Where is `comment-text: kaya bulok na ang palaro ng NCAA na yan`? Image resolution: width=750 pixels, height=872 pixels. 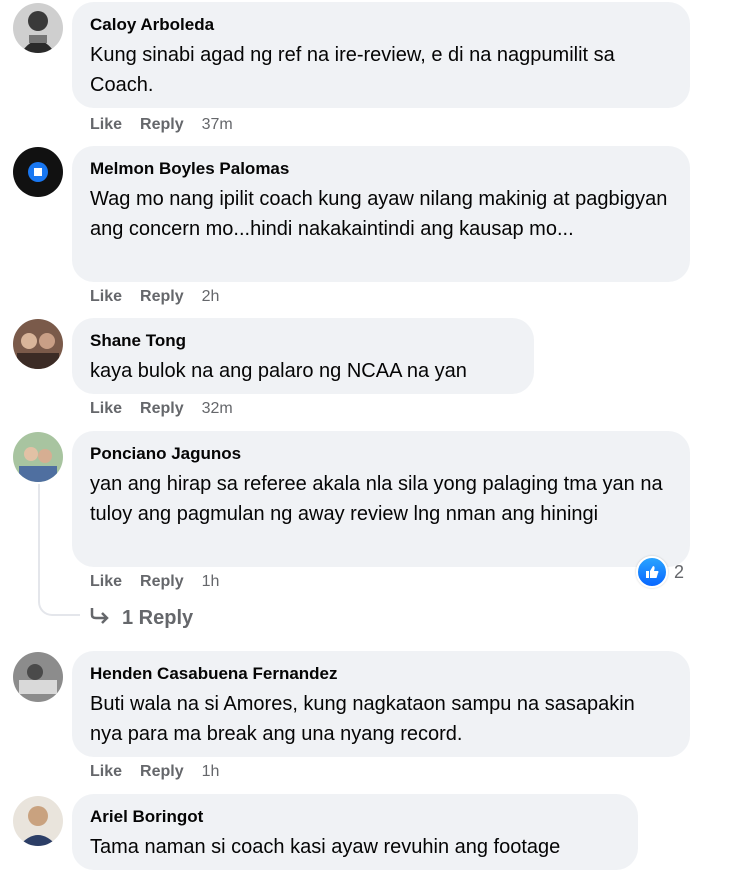 comment-text: kaya bulok na ang palaro ng NCAA na yan is located at coordinates (278, 371).